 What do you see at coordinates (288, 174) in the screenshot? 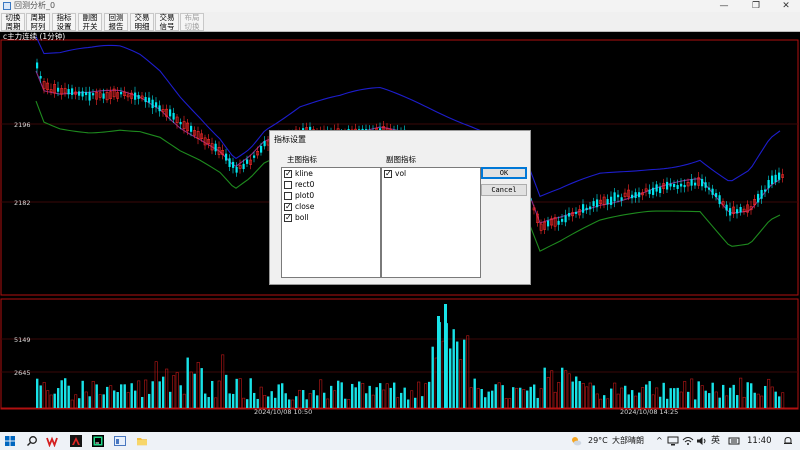
I see `checkbox-kline: ✓` at bounding box center [288, 174].